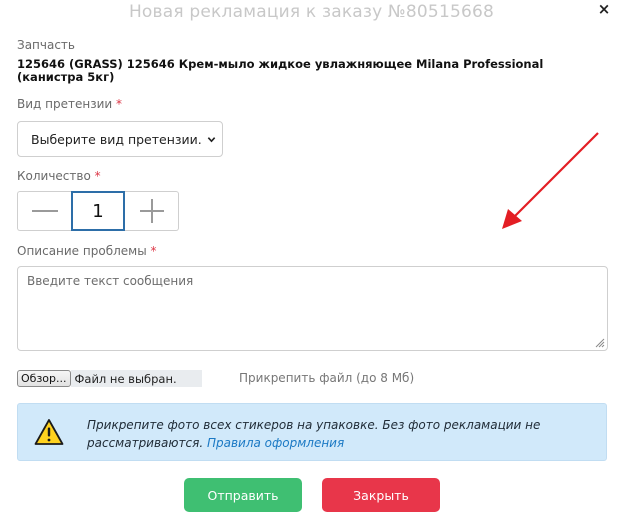 Image resolution: width=623 pixels, height=525 pixels. I want to click on quantity-stepper: 1, so click(98, 211).